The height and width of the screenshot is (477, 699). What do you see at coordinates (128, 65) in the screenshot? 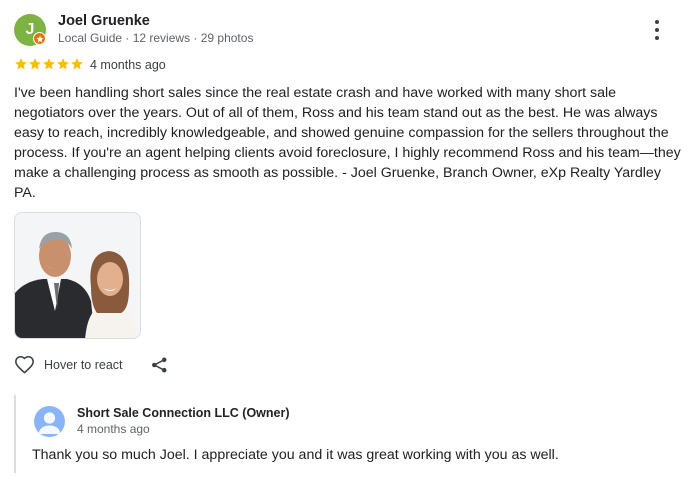
I see `review-date: 4 months ago` at bounding box center [128, 65].